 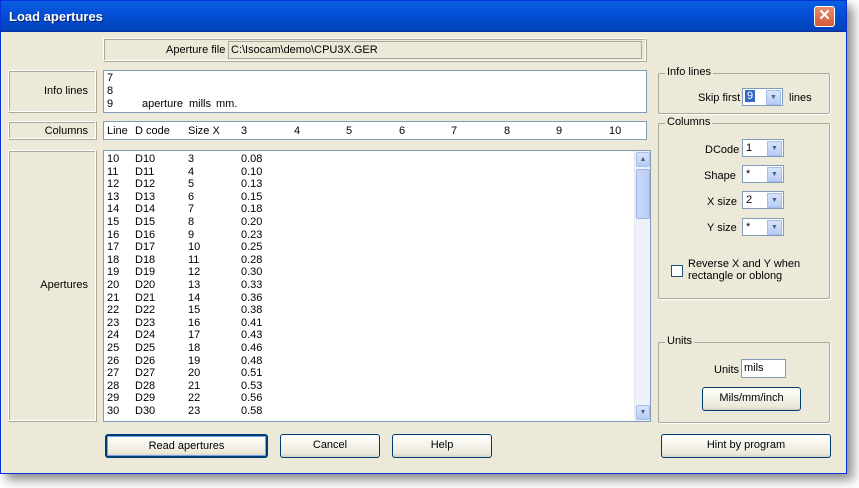 What do you see at coordinates (746, 446) in the screenshot?
I see `hint-by-program-button: Hint by program` at bounding box center [746, 446].